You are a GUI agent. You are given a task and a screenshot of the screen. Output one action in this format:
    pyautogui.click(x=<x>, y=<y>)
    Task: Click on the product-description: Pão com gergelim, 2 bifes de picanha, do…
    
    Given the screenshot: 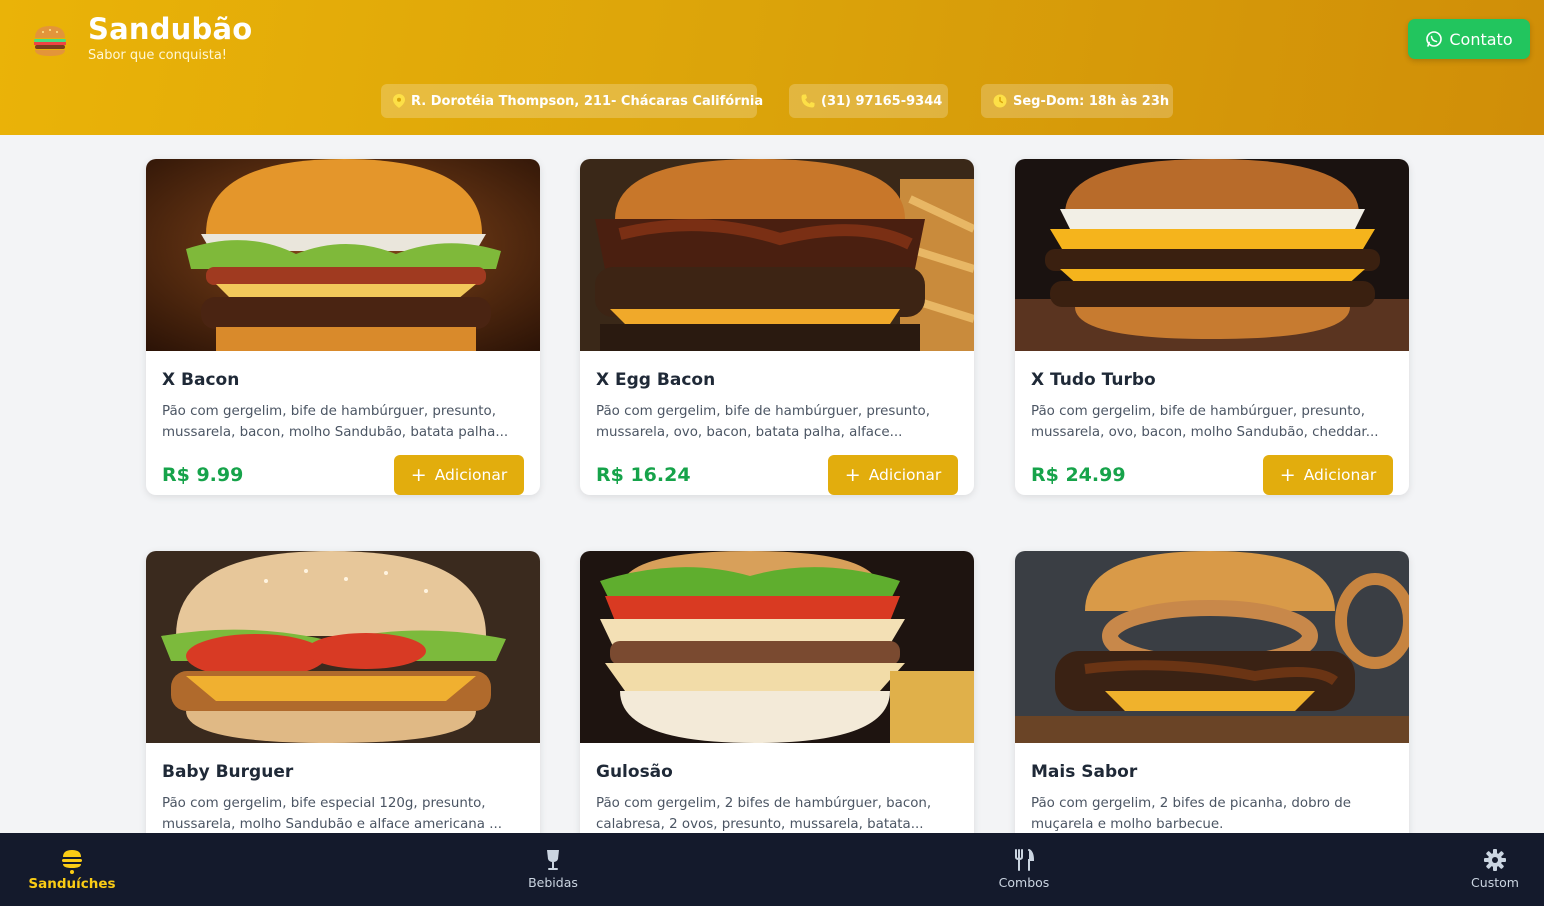 What is the action you would take?
    pyautogui.click(x=1191, y=814)
    